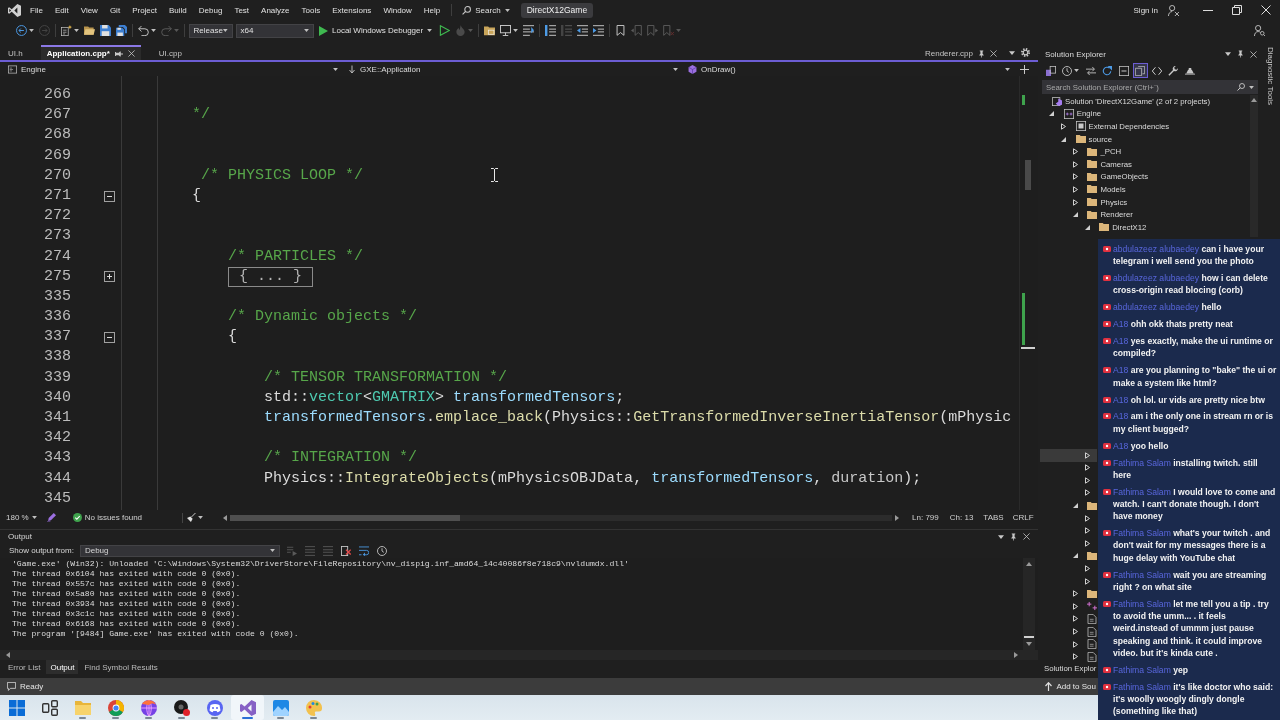  Describe the element at coordinates (181, 707) in the screenshot. I see `record-icon` at that location.